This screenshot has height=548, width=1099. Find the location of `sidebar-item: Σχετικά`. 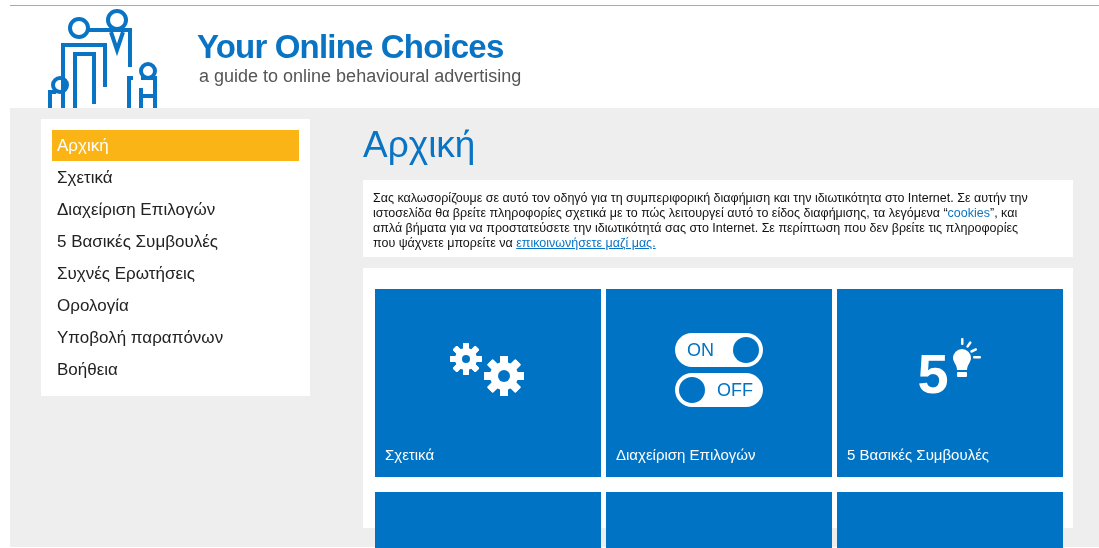

sidebar-item: Σχετικά is located at coordinates (175, 177).